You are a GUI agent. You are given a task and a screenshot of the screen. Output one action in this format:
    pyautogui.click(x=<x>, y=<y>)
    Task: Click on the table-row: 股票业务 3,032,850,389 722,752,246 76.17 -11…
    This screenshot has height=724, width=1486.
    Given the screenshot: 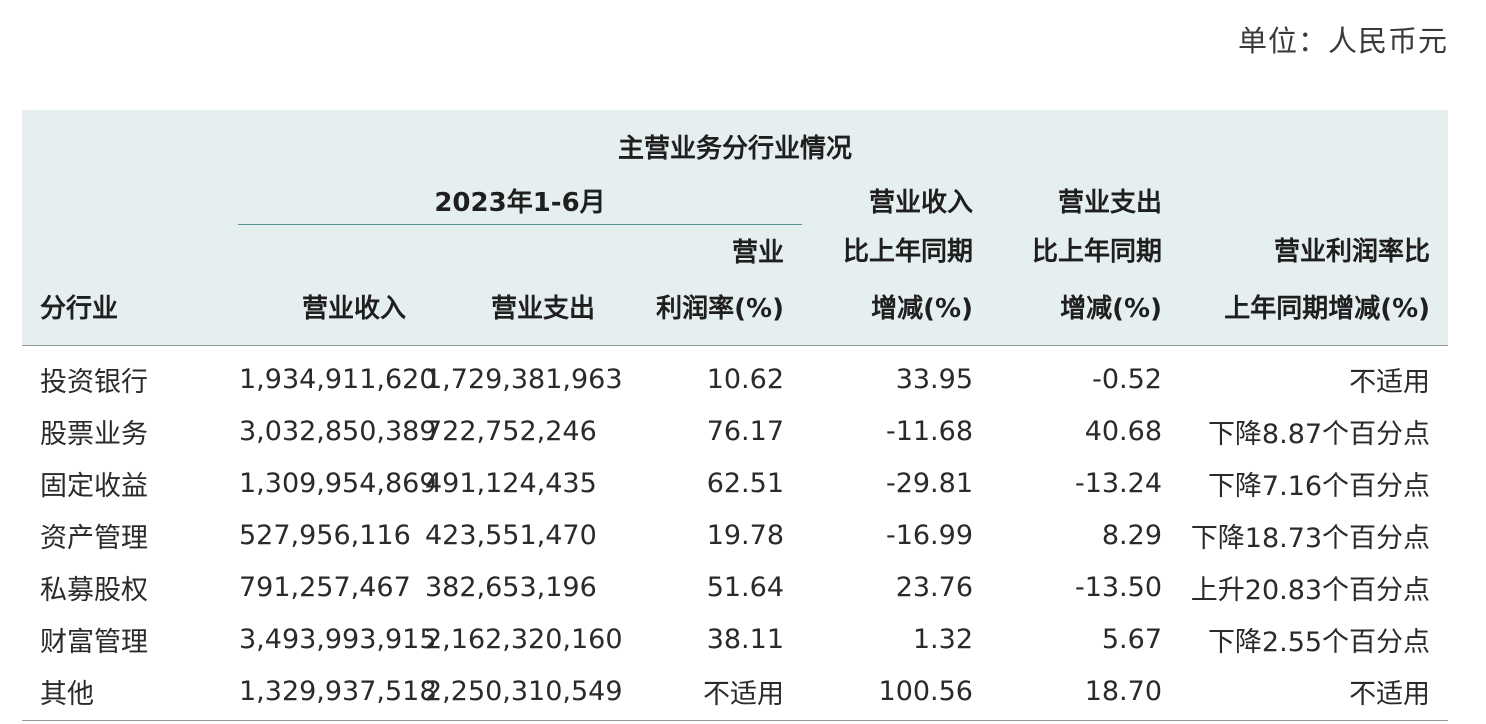 What is the action you would take?
    pyautogui.click(x=735, y=431)
    